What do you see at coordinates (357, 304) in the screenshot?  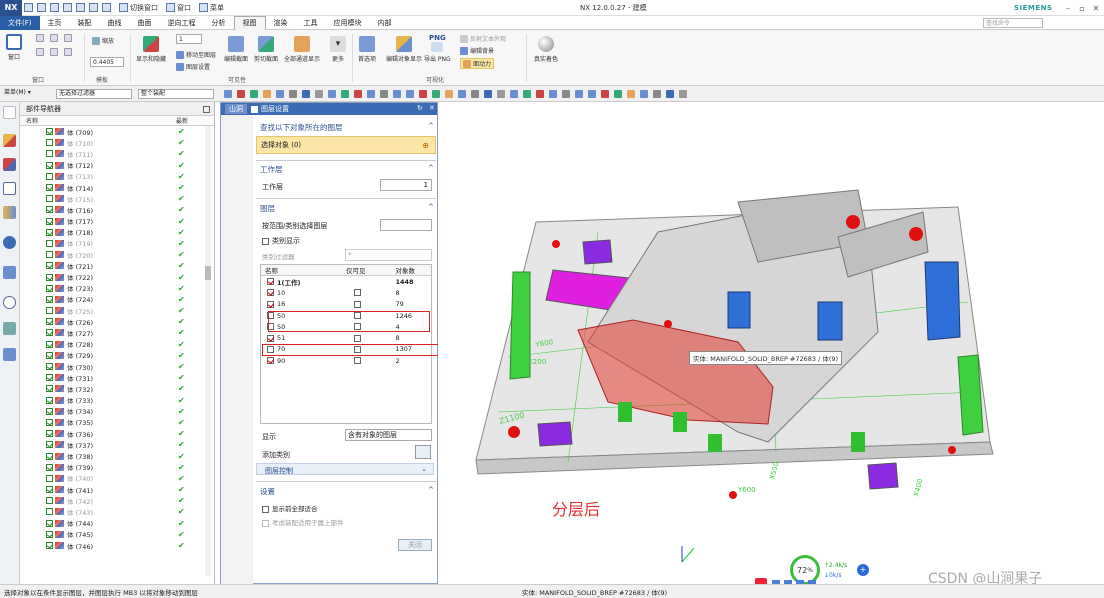 I see `visible-only-checkbox` at bounding box center [357, 304].